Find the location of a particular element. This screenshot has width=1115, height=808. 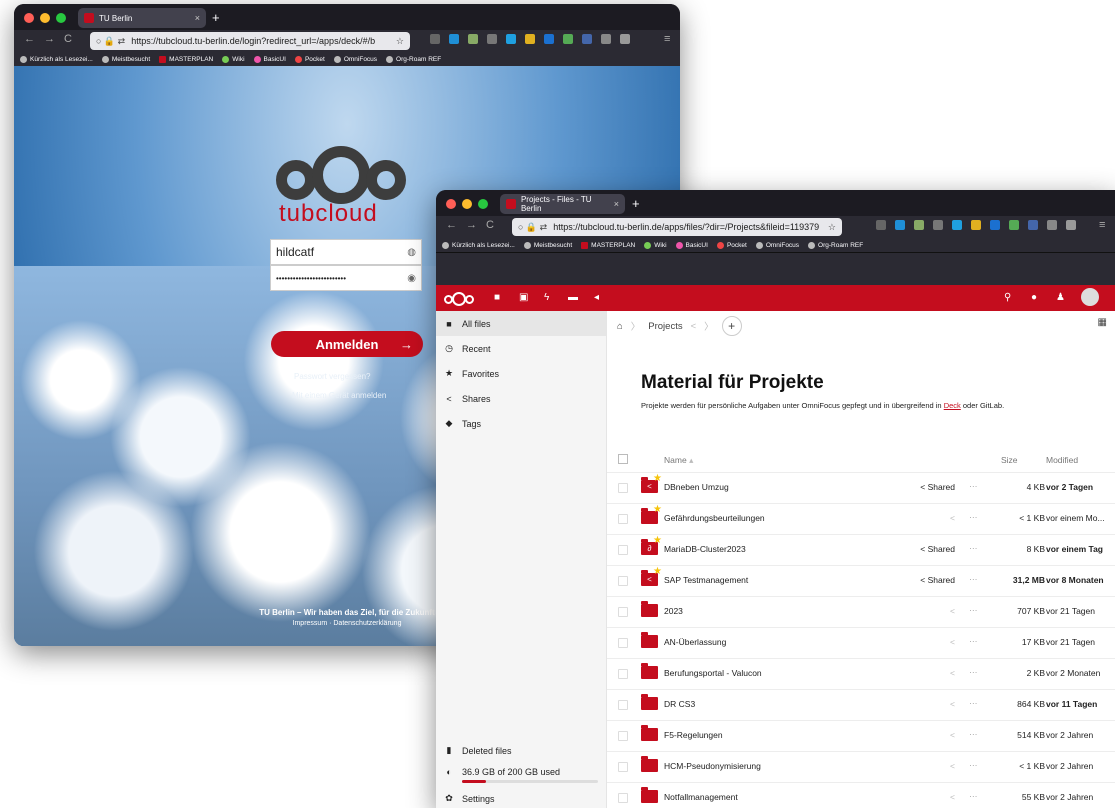

forward-icon: → is located at coordinates (49, 39).